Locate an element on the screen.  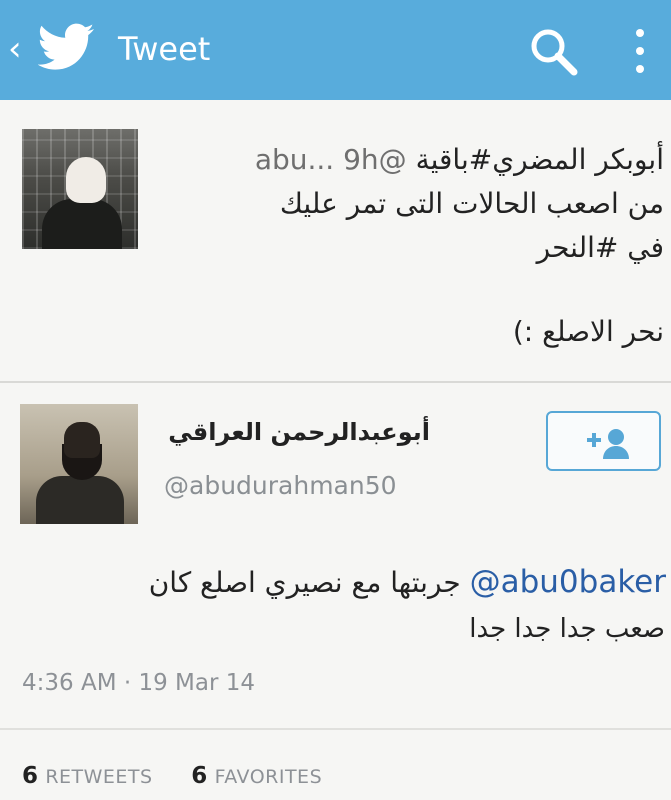
retweets-count: 6 is located at coordinates (30, 776).